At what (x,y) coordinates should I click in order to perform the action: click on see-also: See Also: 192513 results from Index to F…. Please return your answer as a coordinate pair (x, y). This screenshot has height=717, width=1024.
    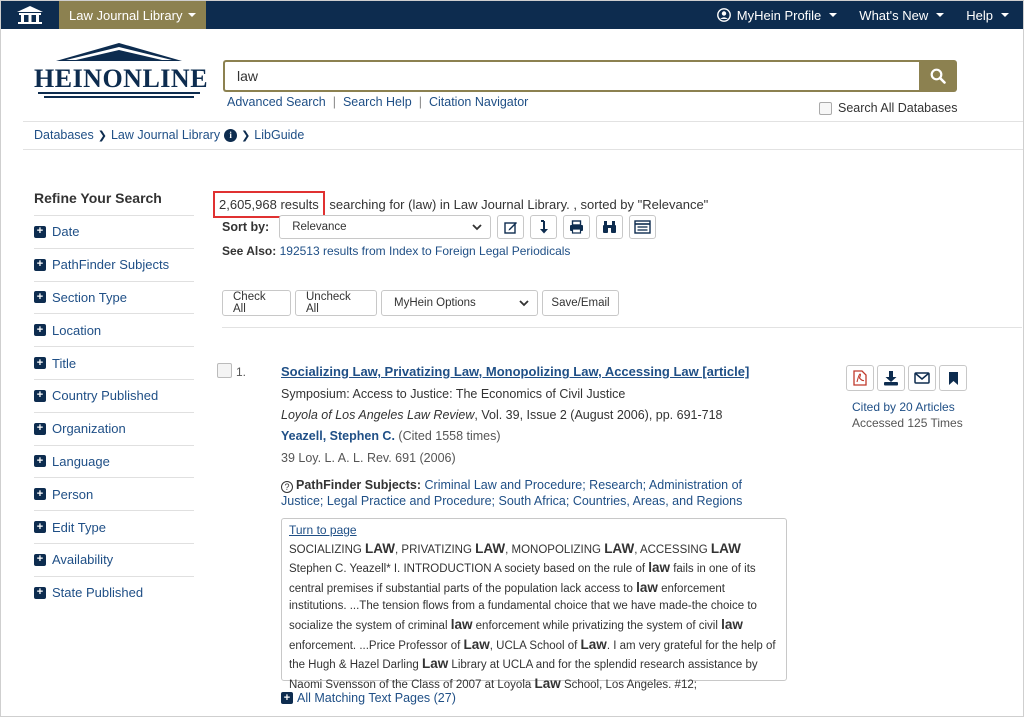
    Looking at the image, I should click on (396, 251).